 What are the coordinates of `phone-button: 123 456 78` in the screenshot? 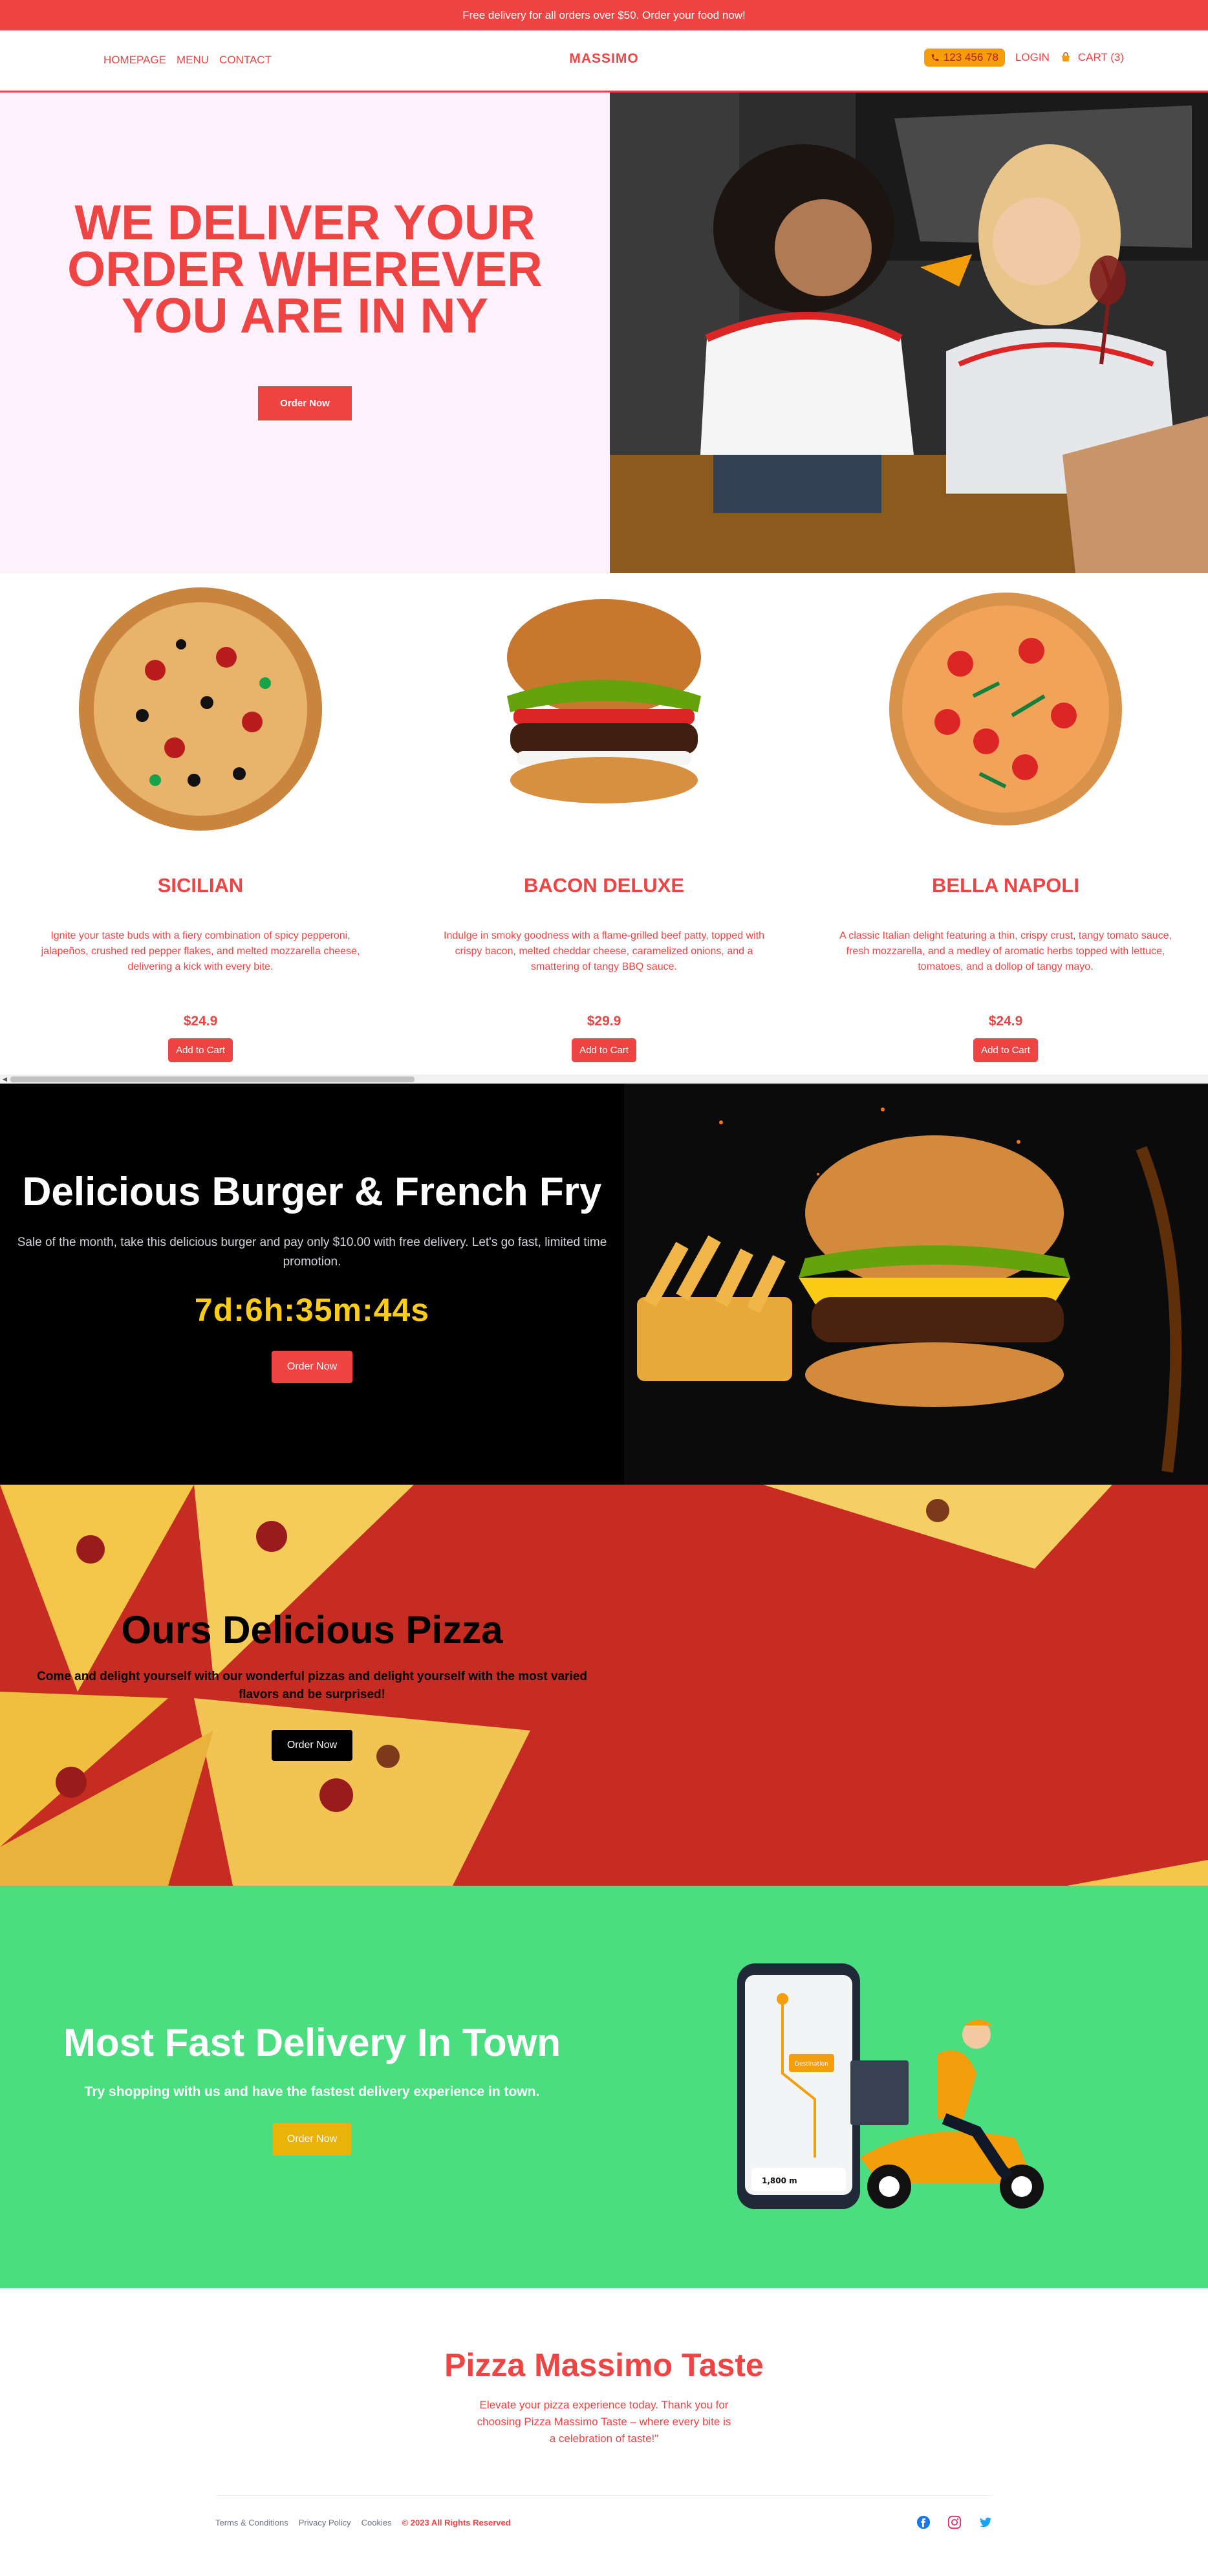 It's located at (964, 58).